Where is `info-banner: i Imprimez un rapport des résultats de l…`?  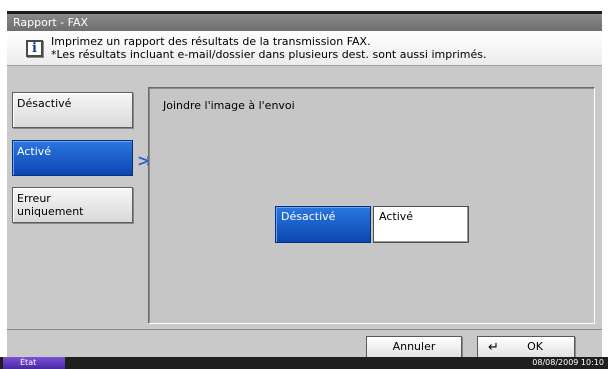
info-banner: i Imprimez un rapport des résultats de l… is located at coordinates (304, 48).